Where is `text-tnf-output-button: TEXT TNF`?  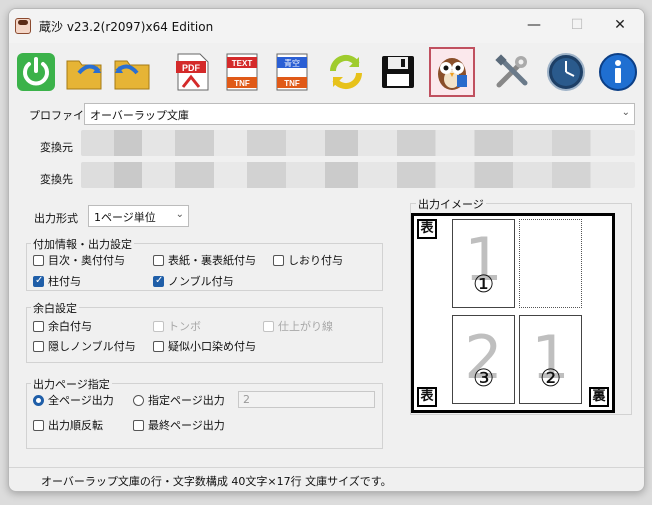 text-tnf-output-button: TEXT TNF is located at coordinates (242, 72).